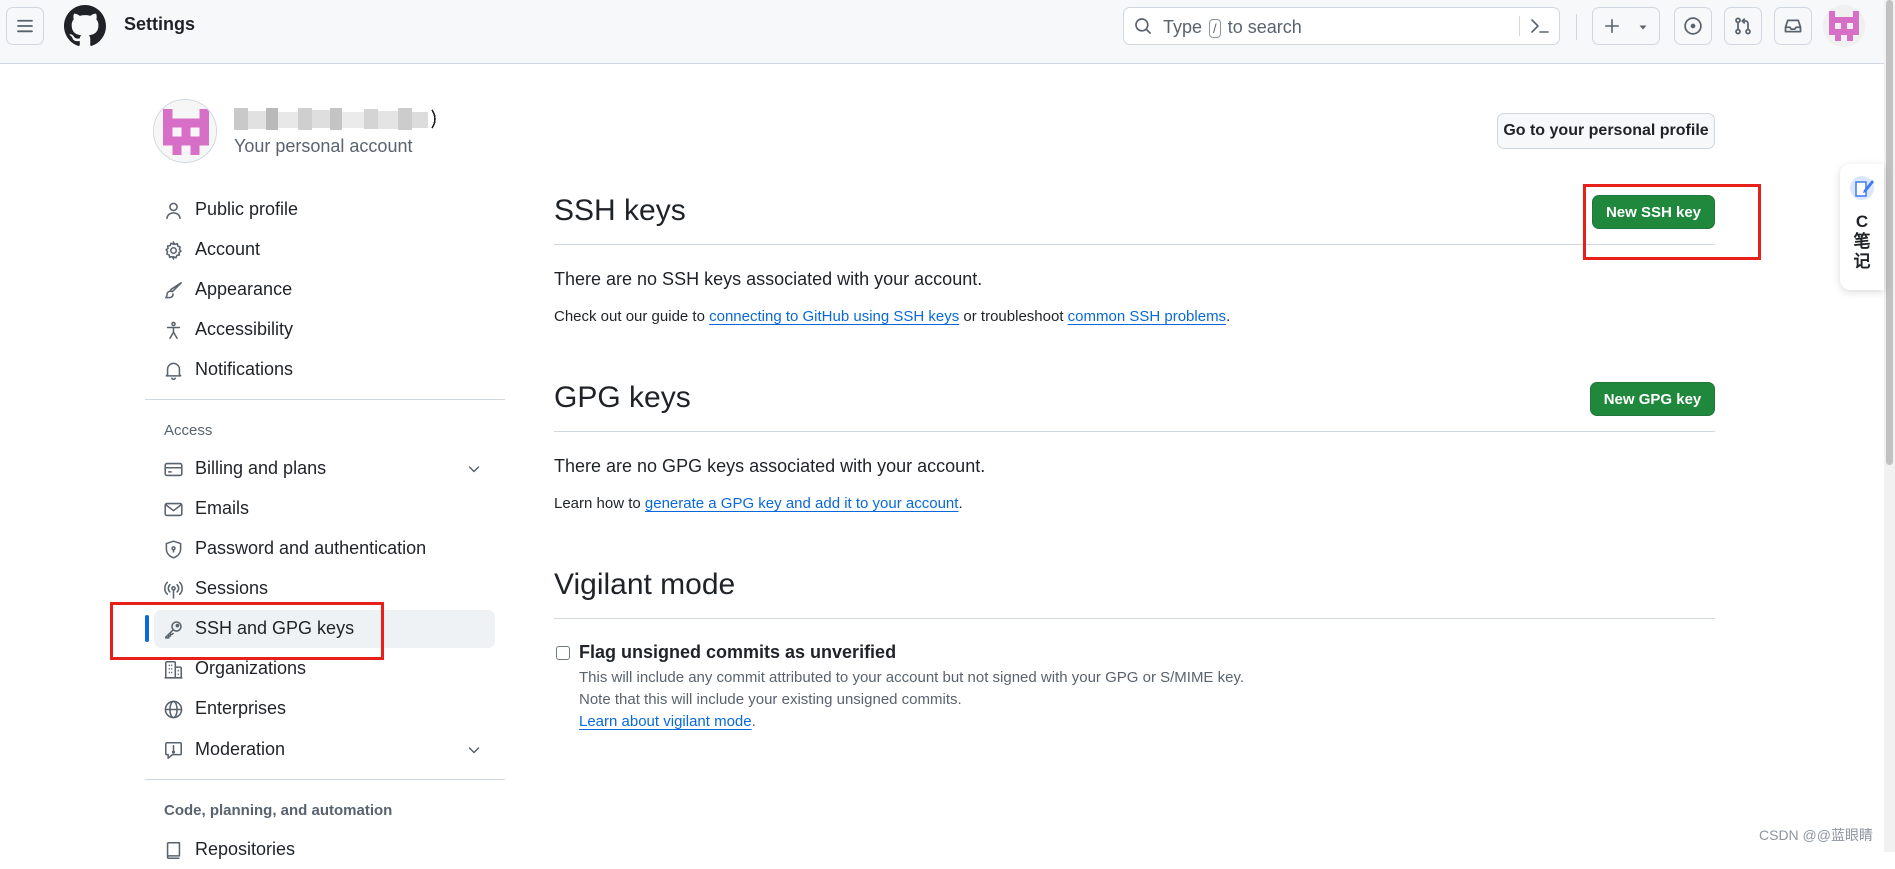 This screenshot has height=869, width=1895. Describe the element at coordinates (620, 210) in the screenshot. I see `ssh-keys-heading: SSH keys` at that location.